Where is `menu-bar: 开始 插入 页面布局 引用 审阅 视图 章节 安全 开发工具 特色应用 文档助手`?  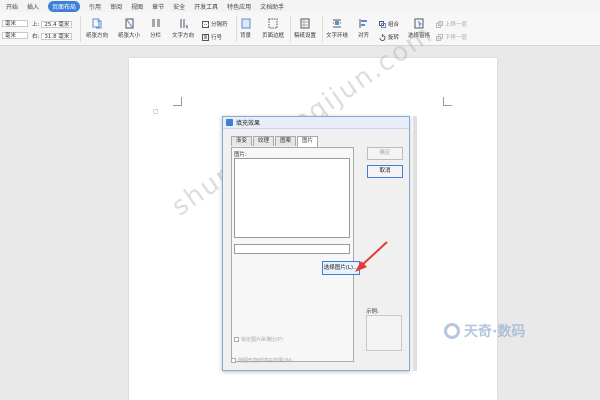 menu-bar: 开始 插入 页面布局 引用 审阅 视图 章节 安全 开发工具 特色应用 文档助手 is located at coordinates (300, 6).